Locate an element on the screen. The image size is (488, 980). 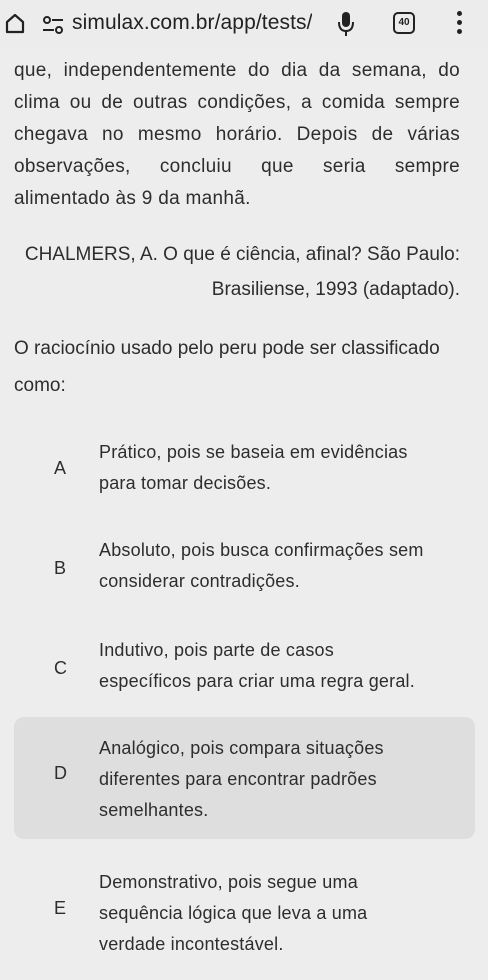
address-bar: simulax.com.br/app/tests/ is located at coordinates (192, 23).